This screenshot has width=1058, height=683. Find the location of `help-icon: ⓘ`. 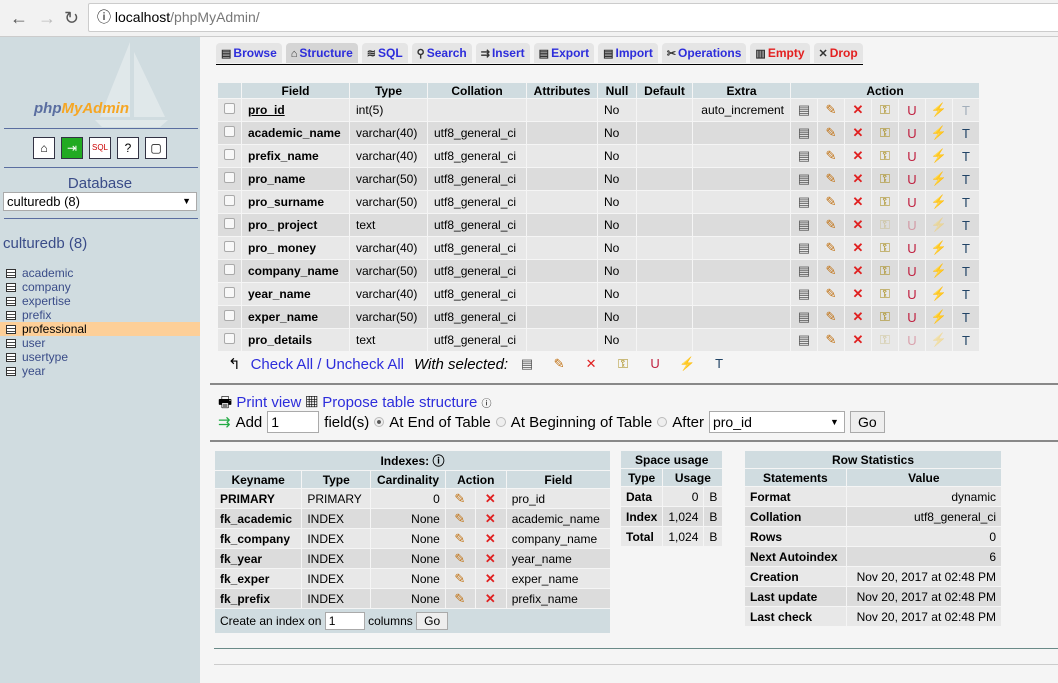

help-icon: ⓘ is located at coordinates (439, 461).